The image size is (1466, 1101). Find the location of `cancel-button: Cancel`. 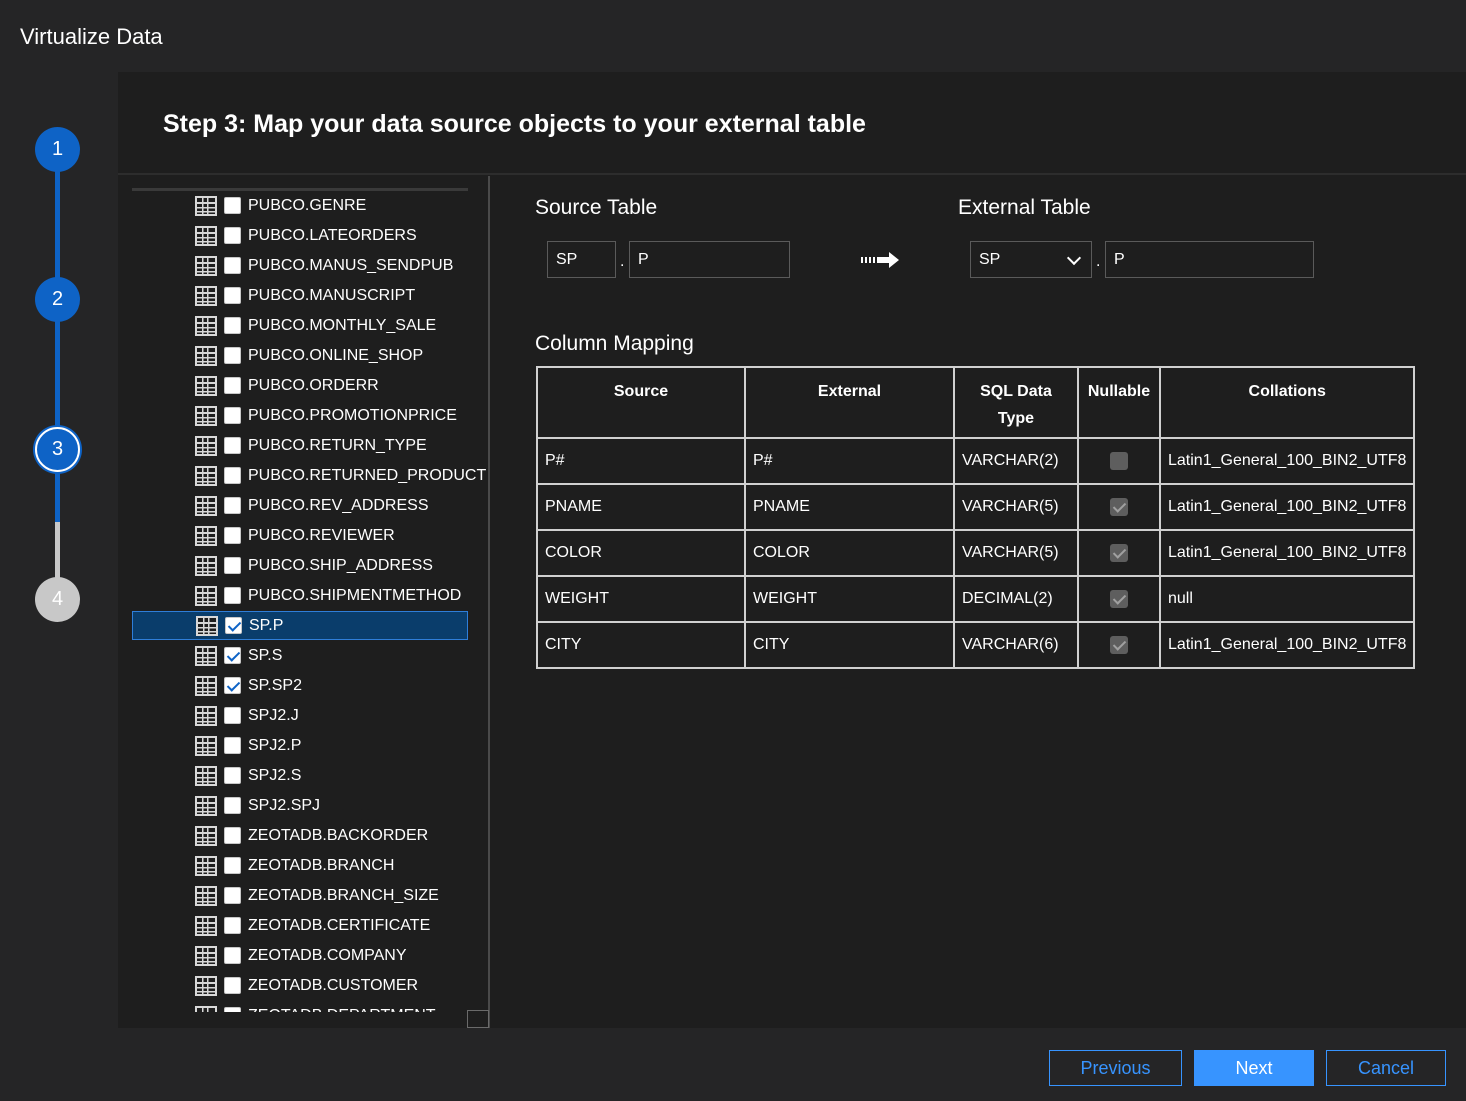

cancel-button: Cancel is located at coordinates (1386, 1068).